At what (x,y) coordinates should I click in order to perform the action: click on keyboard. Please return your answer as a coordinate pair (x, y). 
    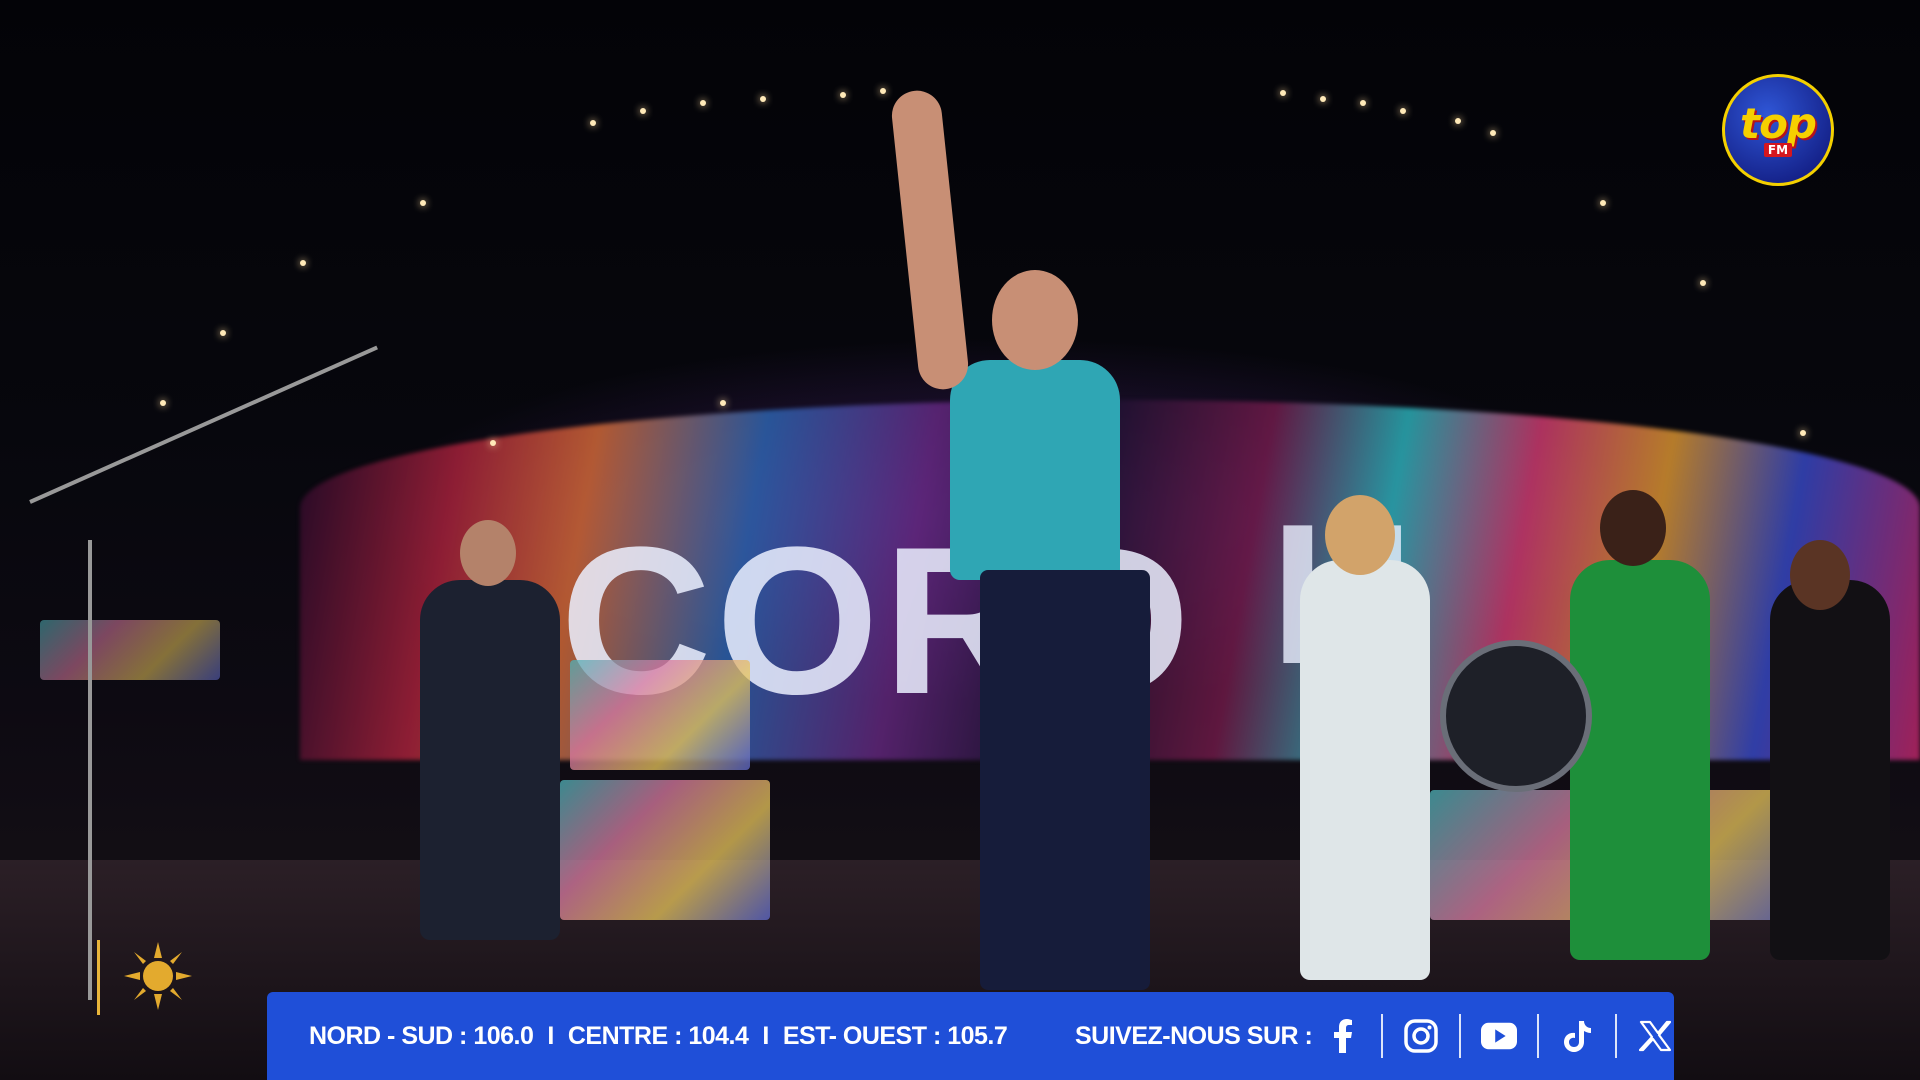
    Looking at the image, I should click on (130, 650).